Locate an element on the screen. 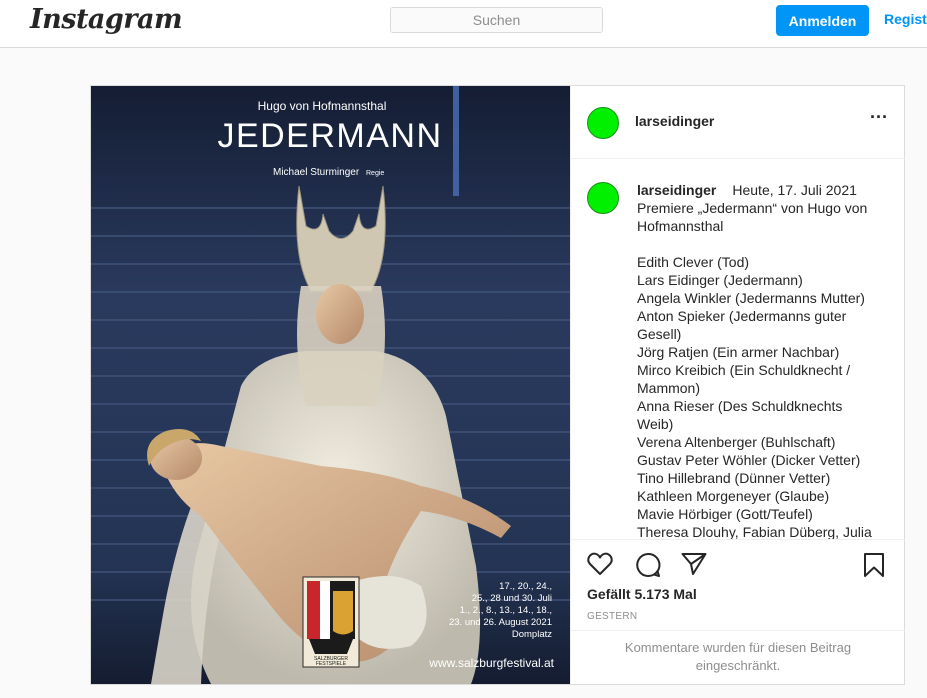  login-button: Anmelden is located at coordinates (822, 20).